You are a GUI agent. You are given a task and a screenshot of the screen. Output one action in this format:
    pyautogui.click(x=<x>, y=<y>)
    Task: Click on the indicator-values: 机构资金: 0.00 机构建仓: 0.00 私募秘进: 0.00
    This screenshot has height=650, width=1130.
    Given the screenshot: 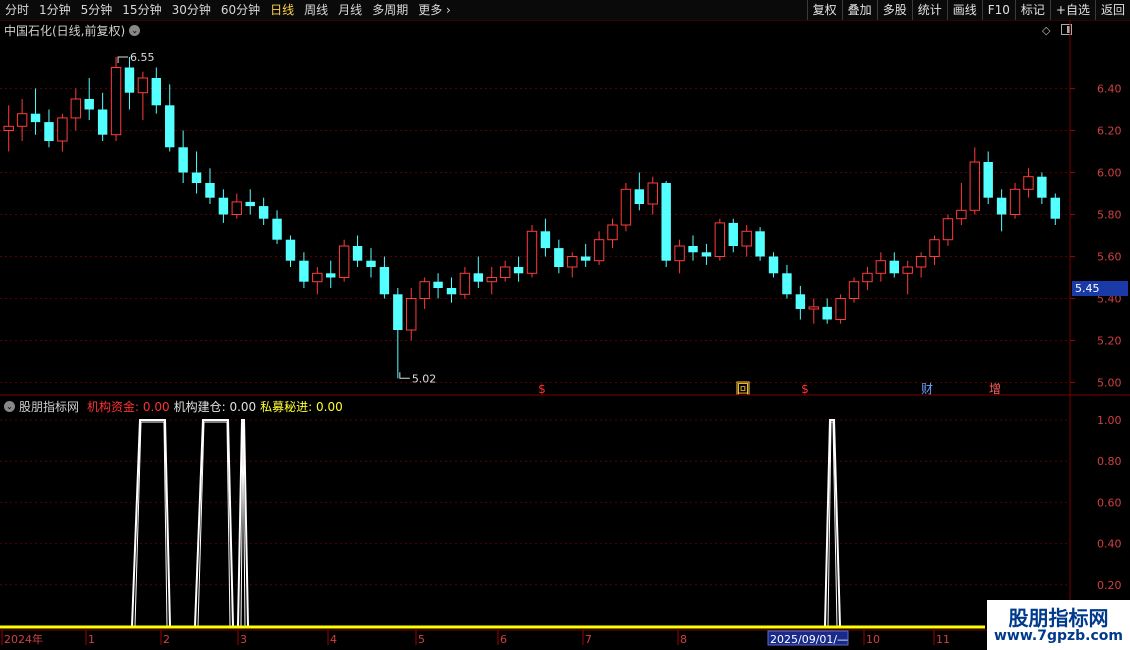 What is the action you would take?
    pyautogui.click(x=213, y=406)
    